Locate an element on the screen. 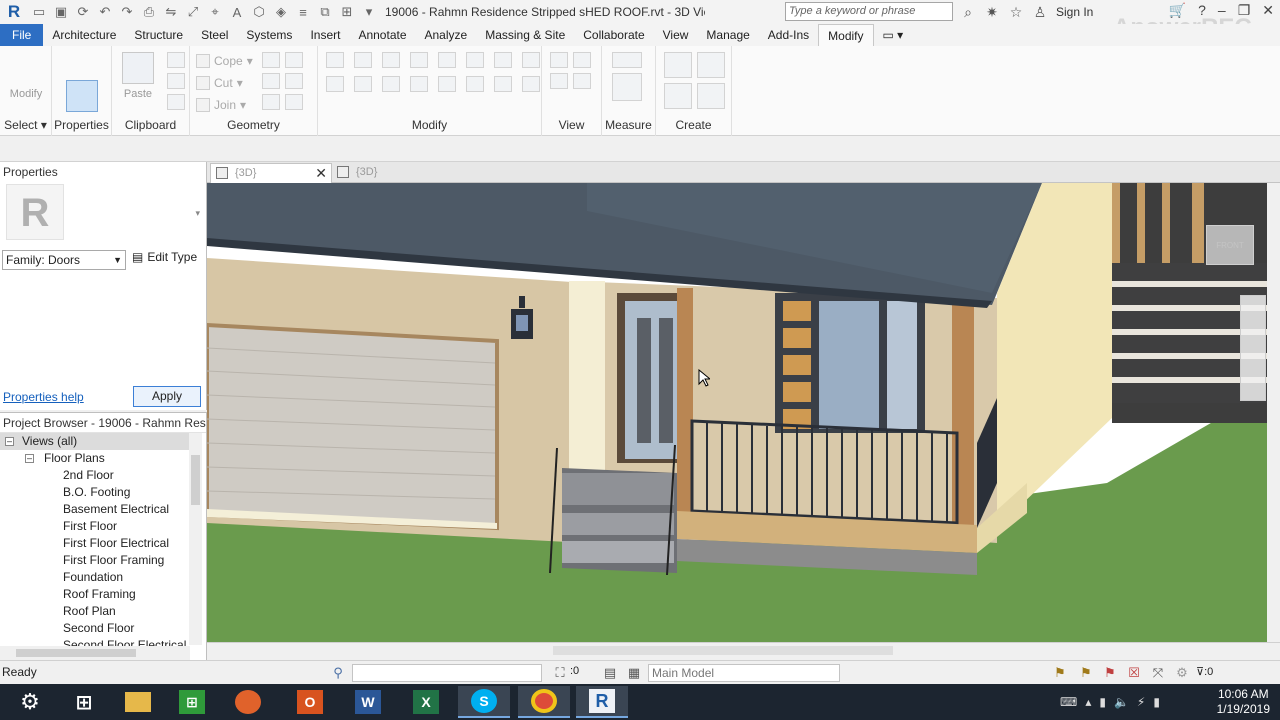 The width and height of the screenshot is (1280, 720). cut-geometry-button: Cut ▾ is located at coordinates (219, 83).